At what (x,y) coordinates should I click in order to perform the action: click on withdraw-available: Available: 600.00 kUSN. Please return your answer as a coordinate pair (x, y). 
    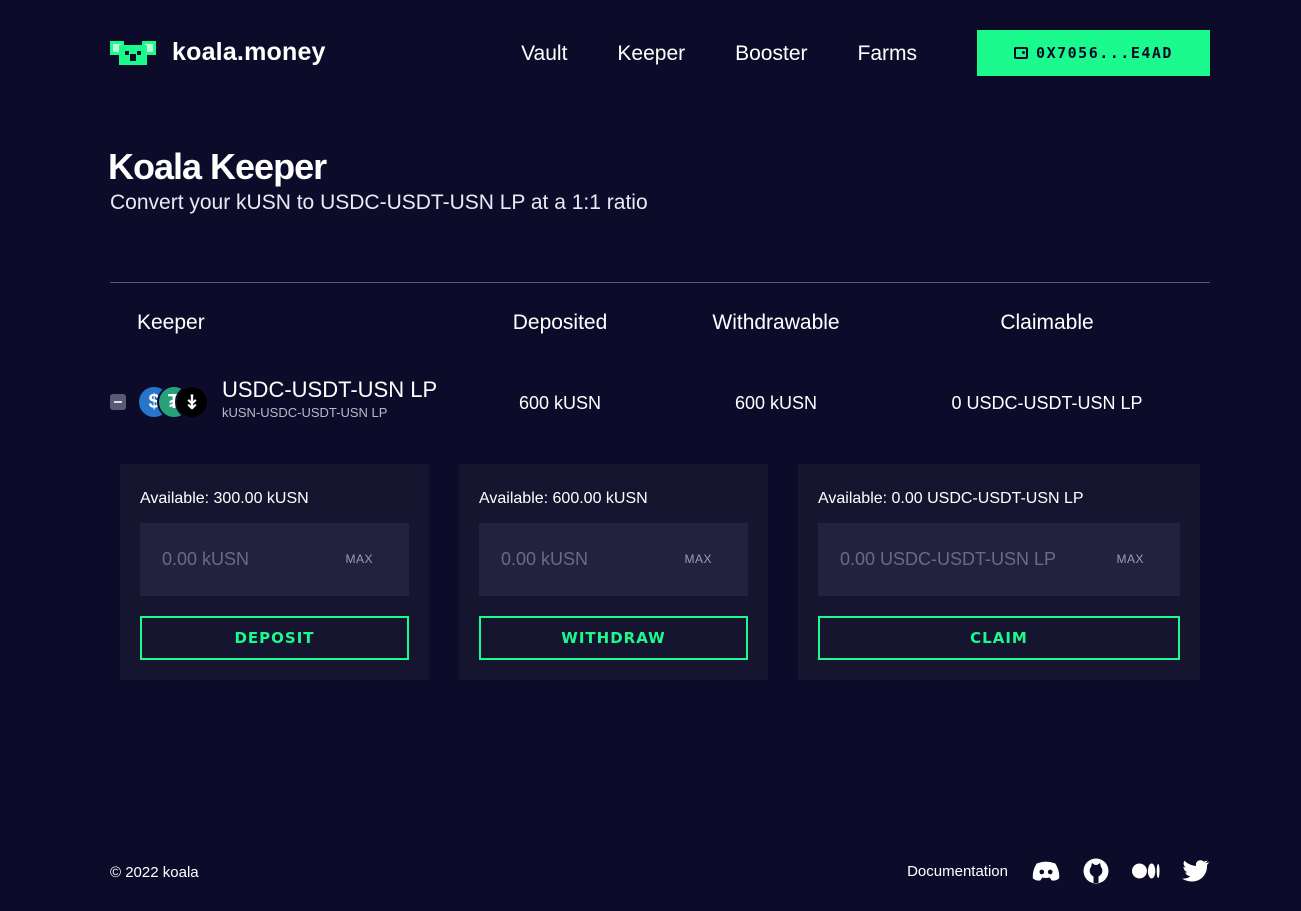
    Looking at the image, I should click on (563, 498).